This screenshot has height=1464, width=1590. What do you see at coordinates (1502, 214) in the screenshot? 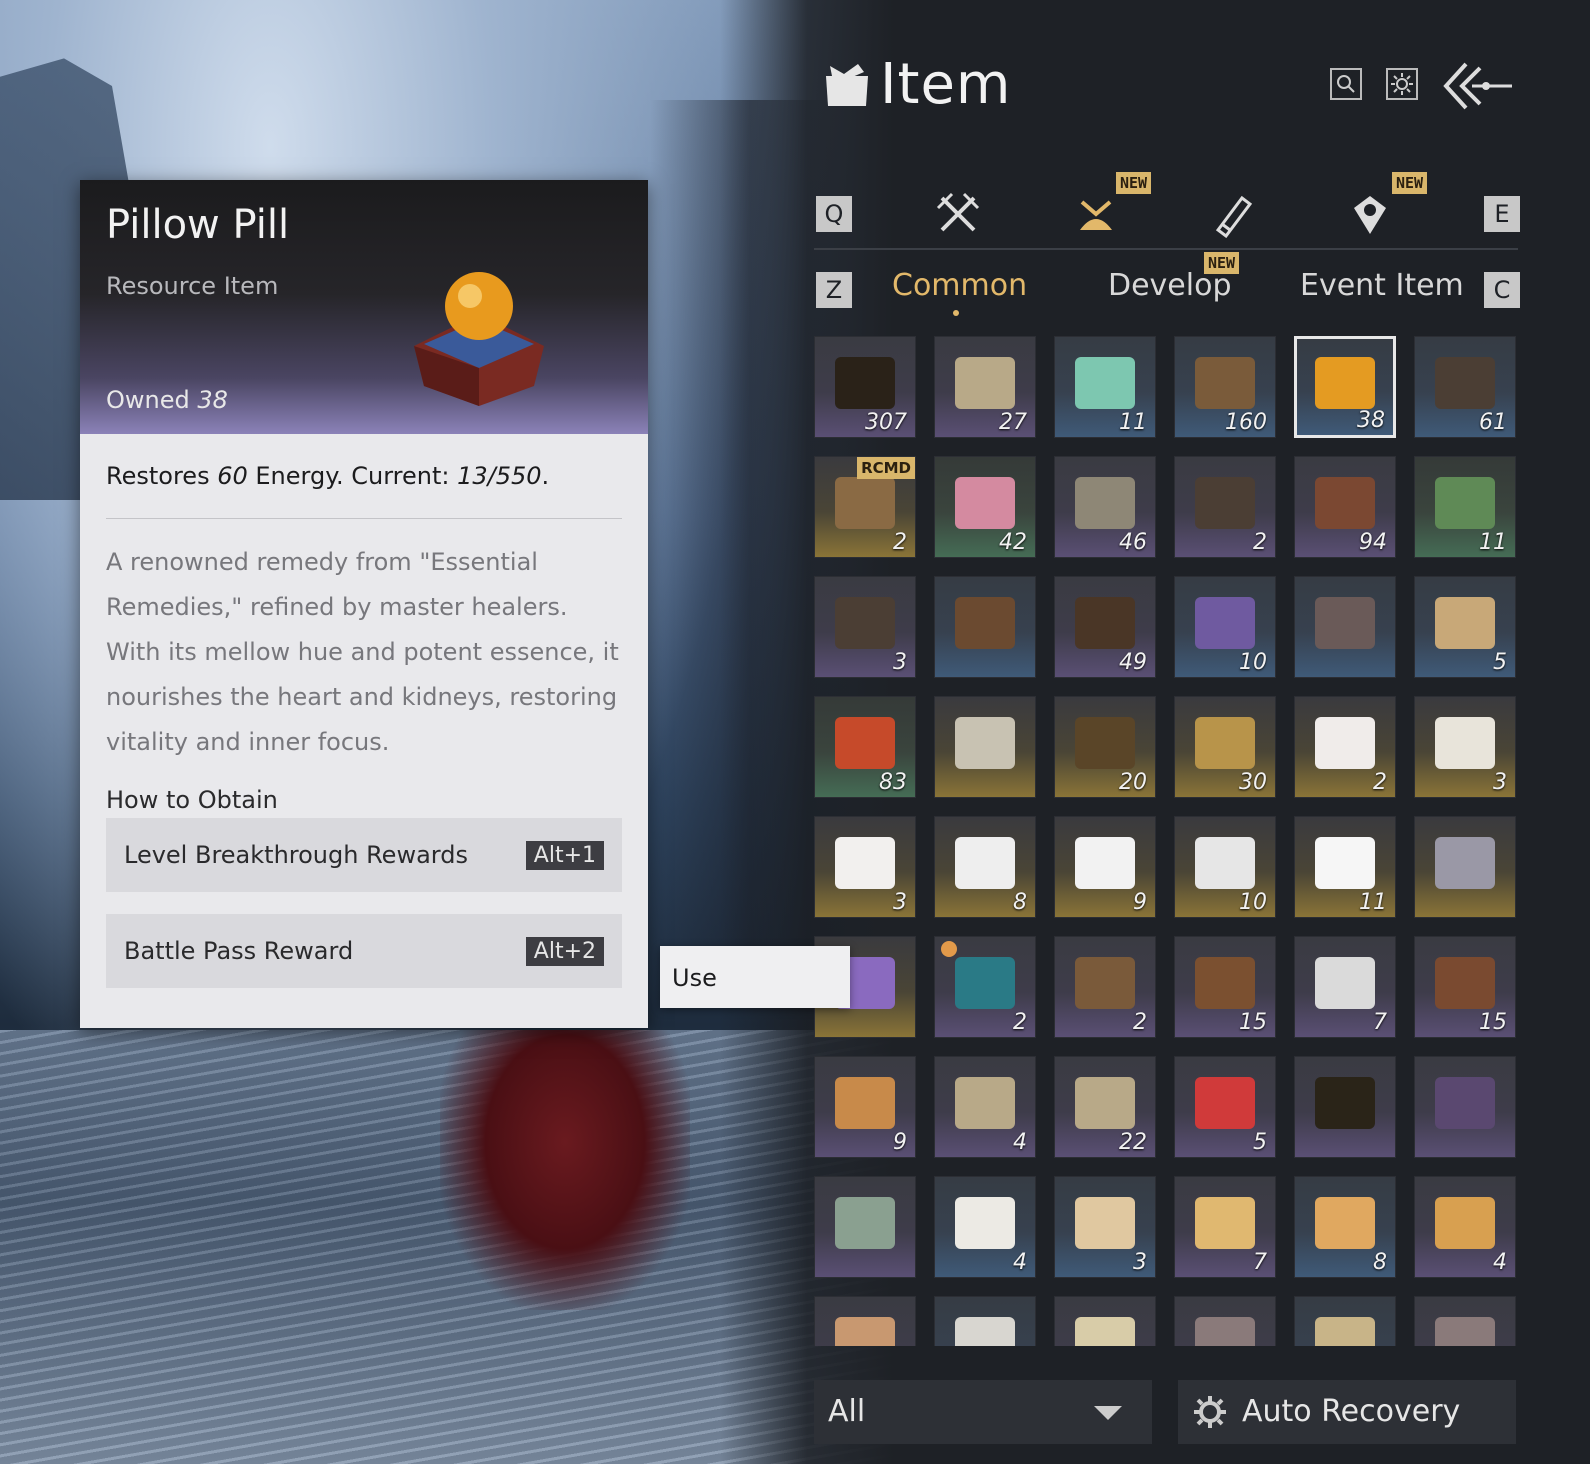
I see `next-category-key: E` at bounding box center [1502, 214].